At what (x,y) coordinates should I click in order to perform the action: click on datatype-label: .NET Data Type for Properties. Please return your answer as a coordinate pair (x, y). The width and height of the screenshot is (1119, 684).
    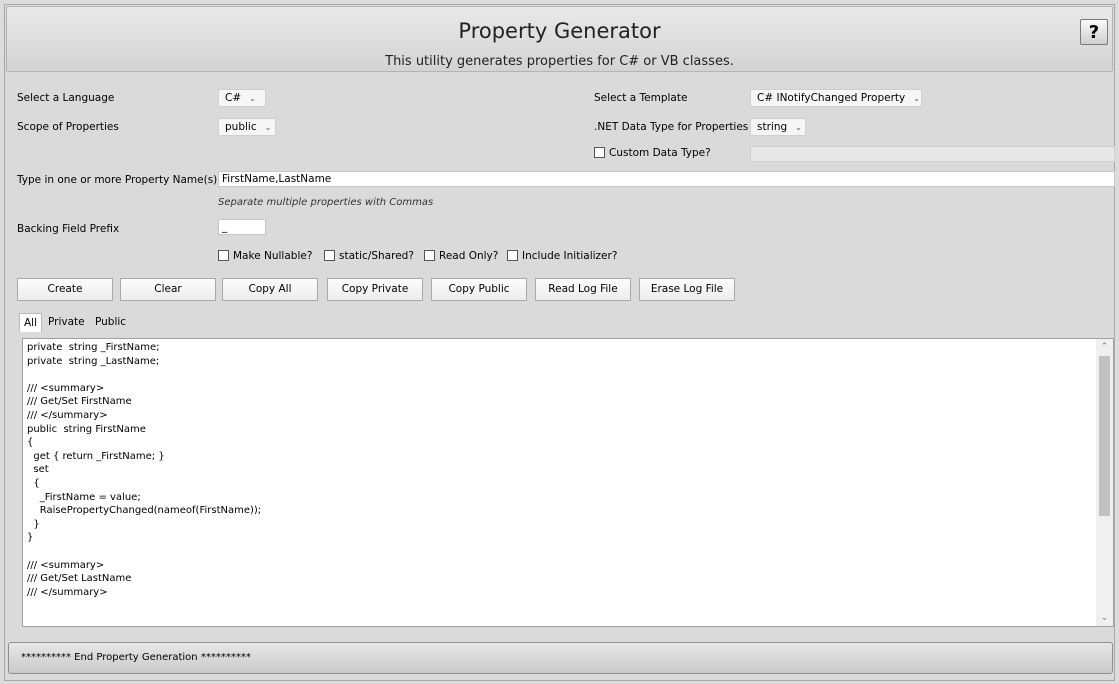
    Looking at the image, I should click on (671, 127).